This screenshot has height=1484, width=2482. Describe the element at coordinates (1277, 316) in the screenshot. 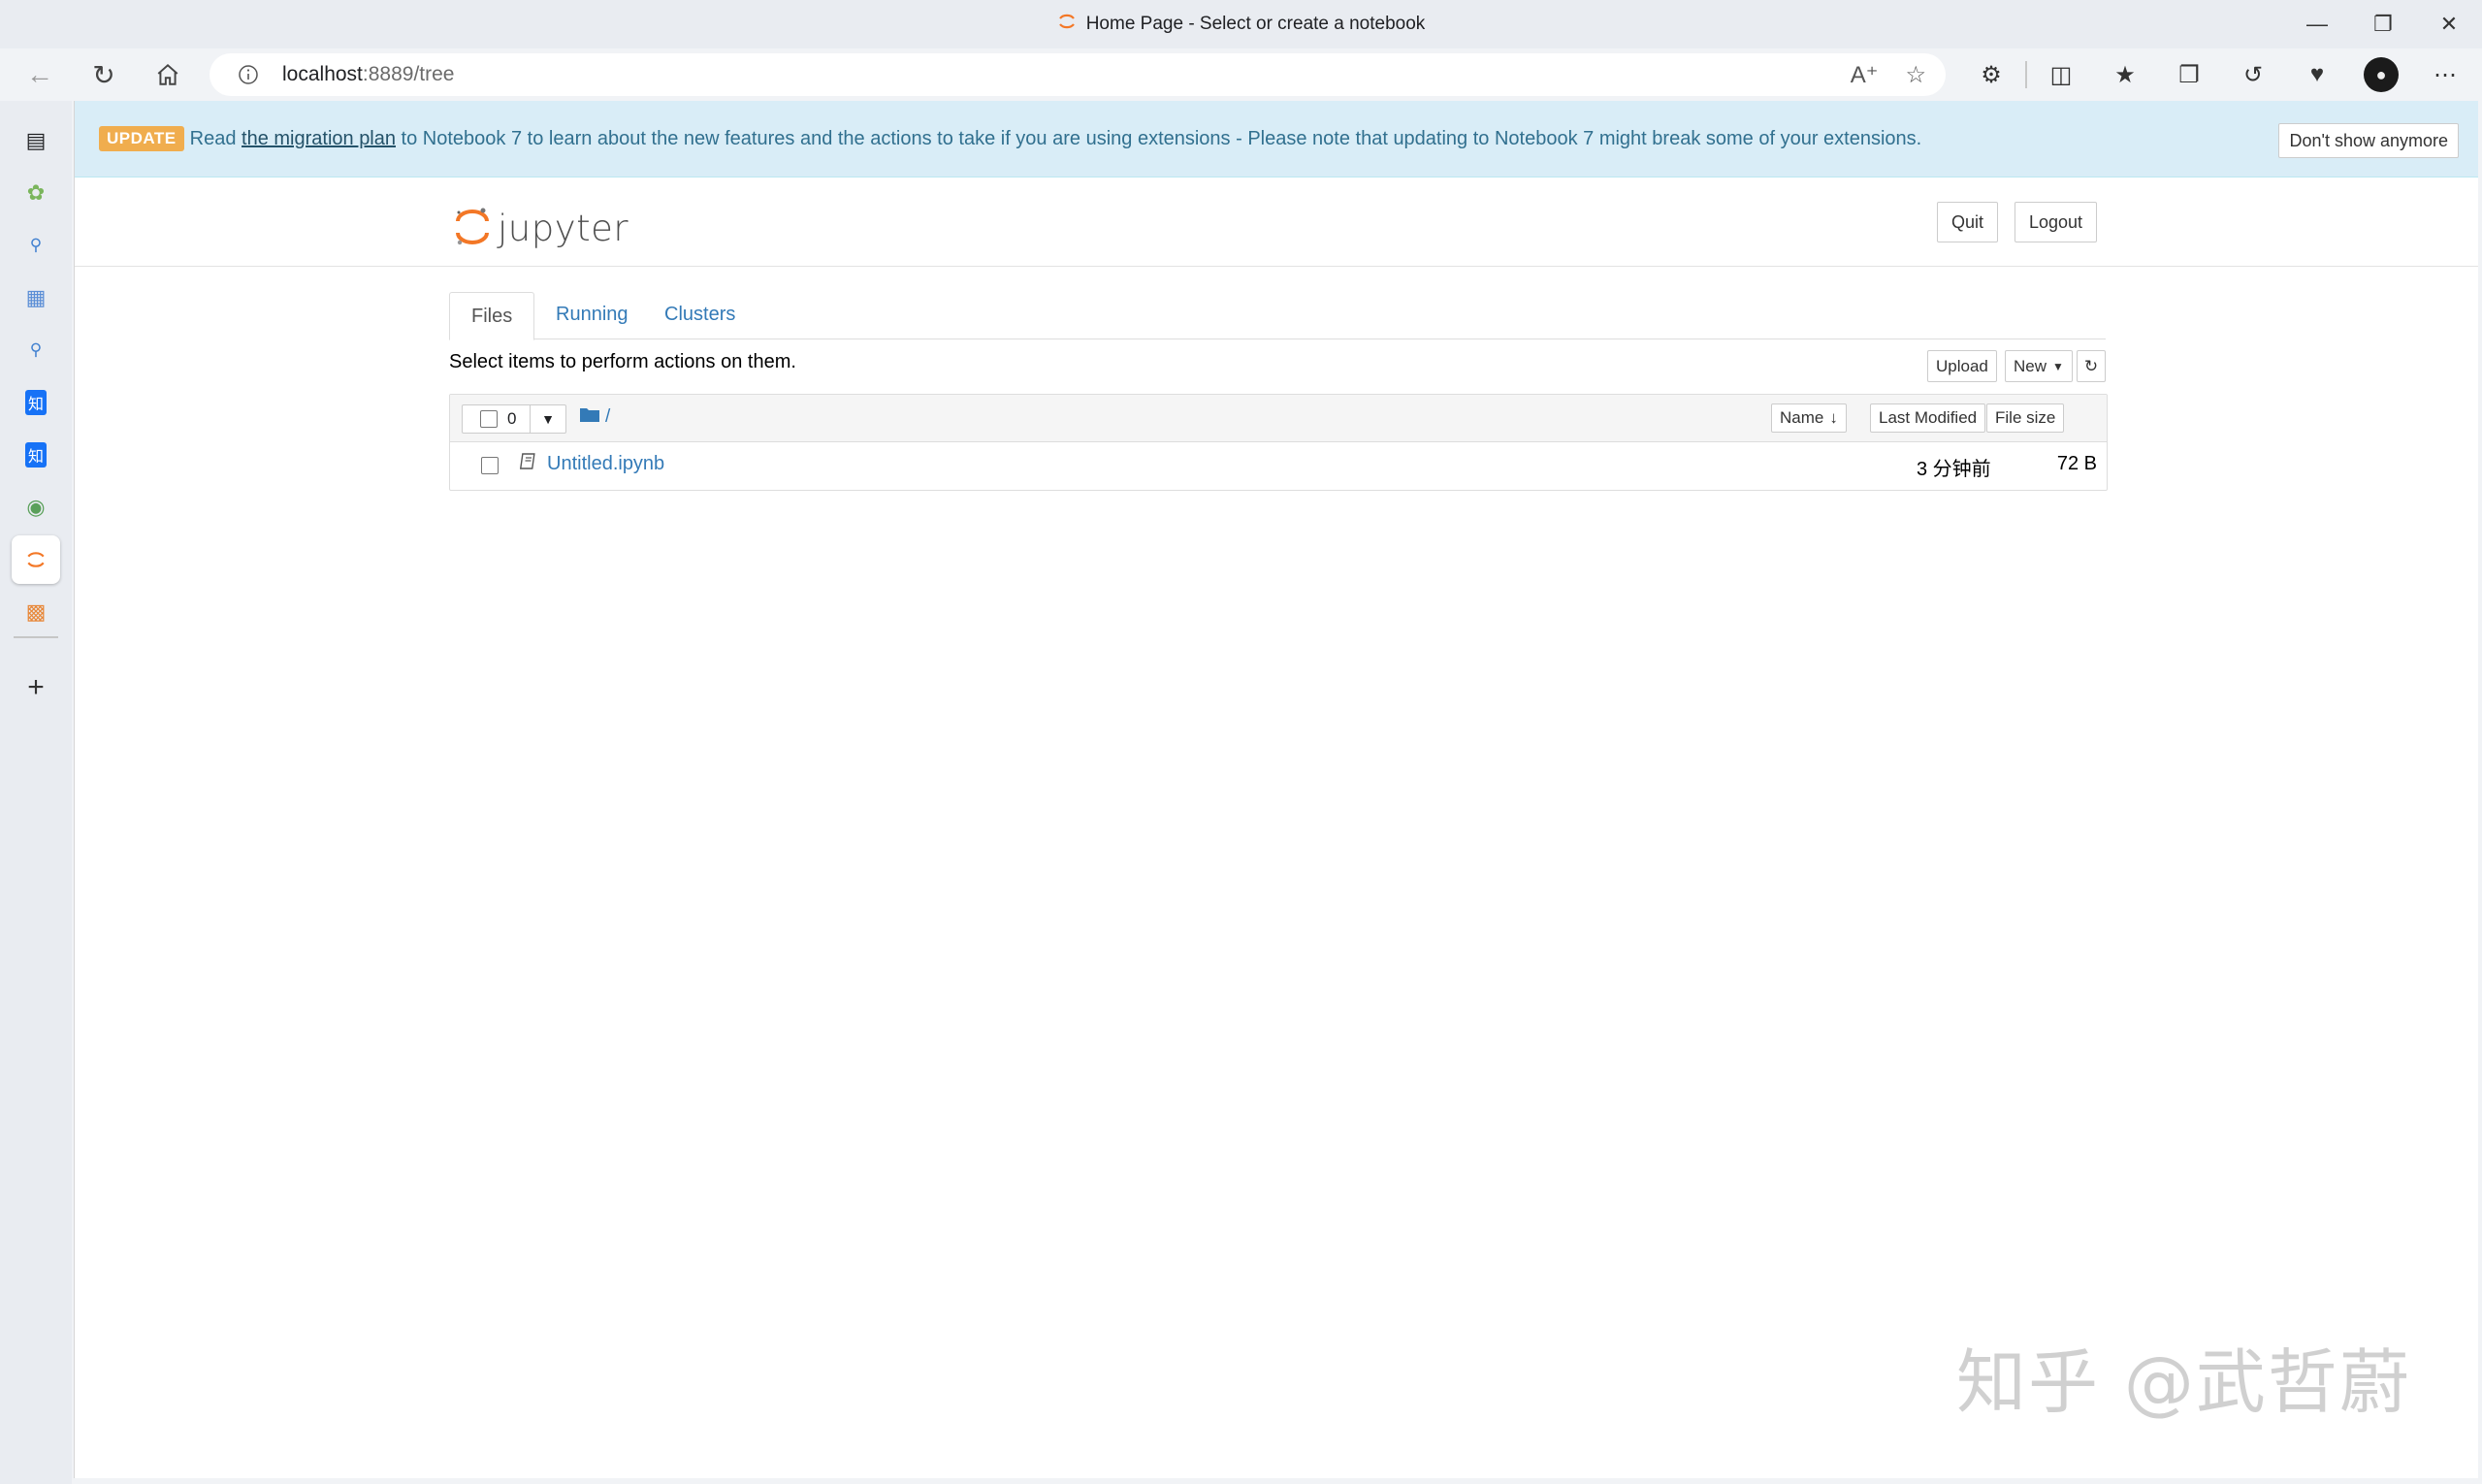

I see `dashboard-tabs: Files Running Clusters` at that location.